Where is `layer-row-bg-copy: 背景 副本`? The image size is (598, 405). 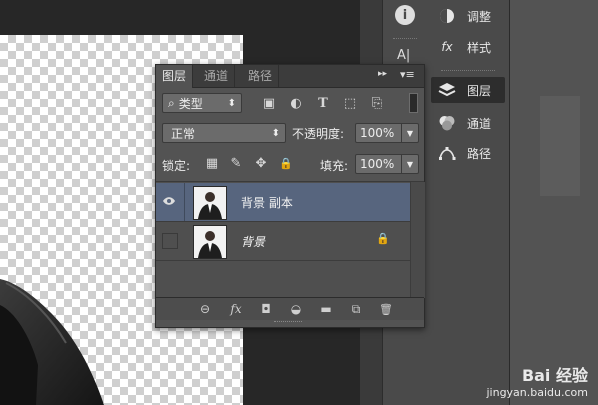 layer-row-bg-copy: 背景 副本 is located at coordinates (283, 202).